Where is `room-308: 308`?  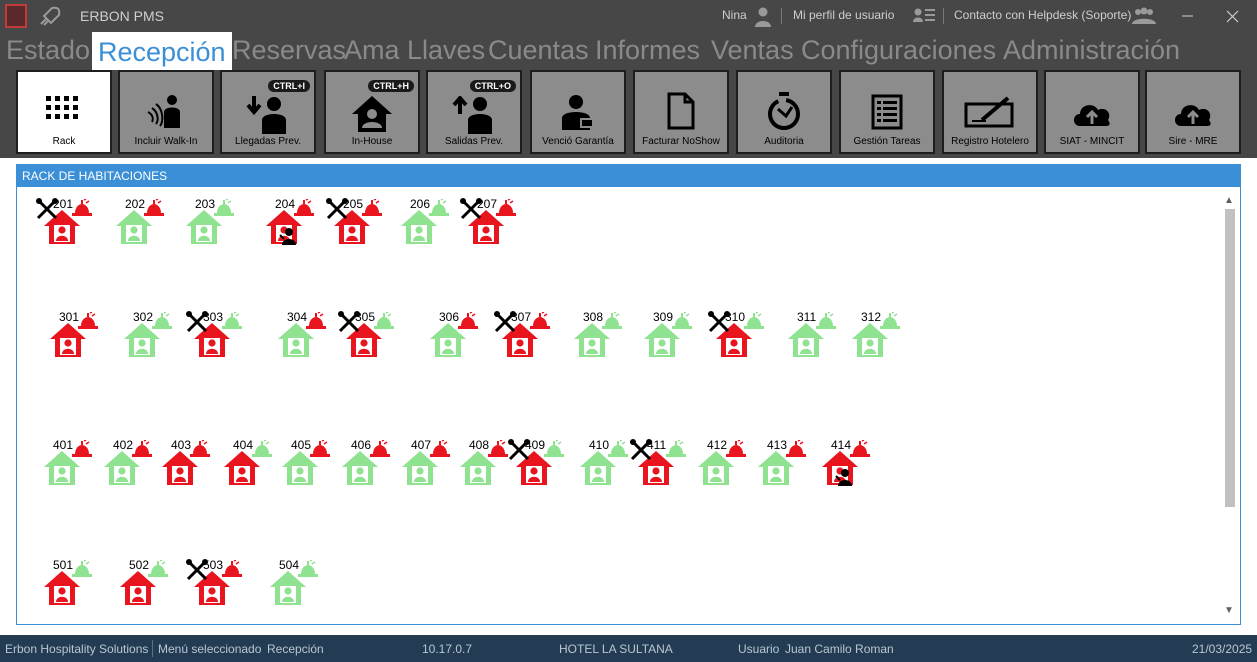
room-308: 308 is located at coordinates (595, 340).